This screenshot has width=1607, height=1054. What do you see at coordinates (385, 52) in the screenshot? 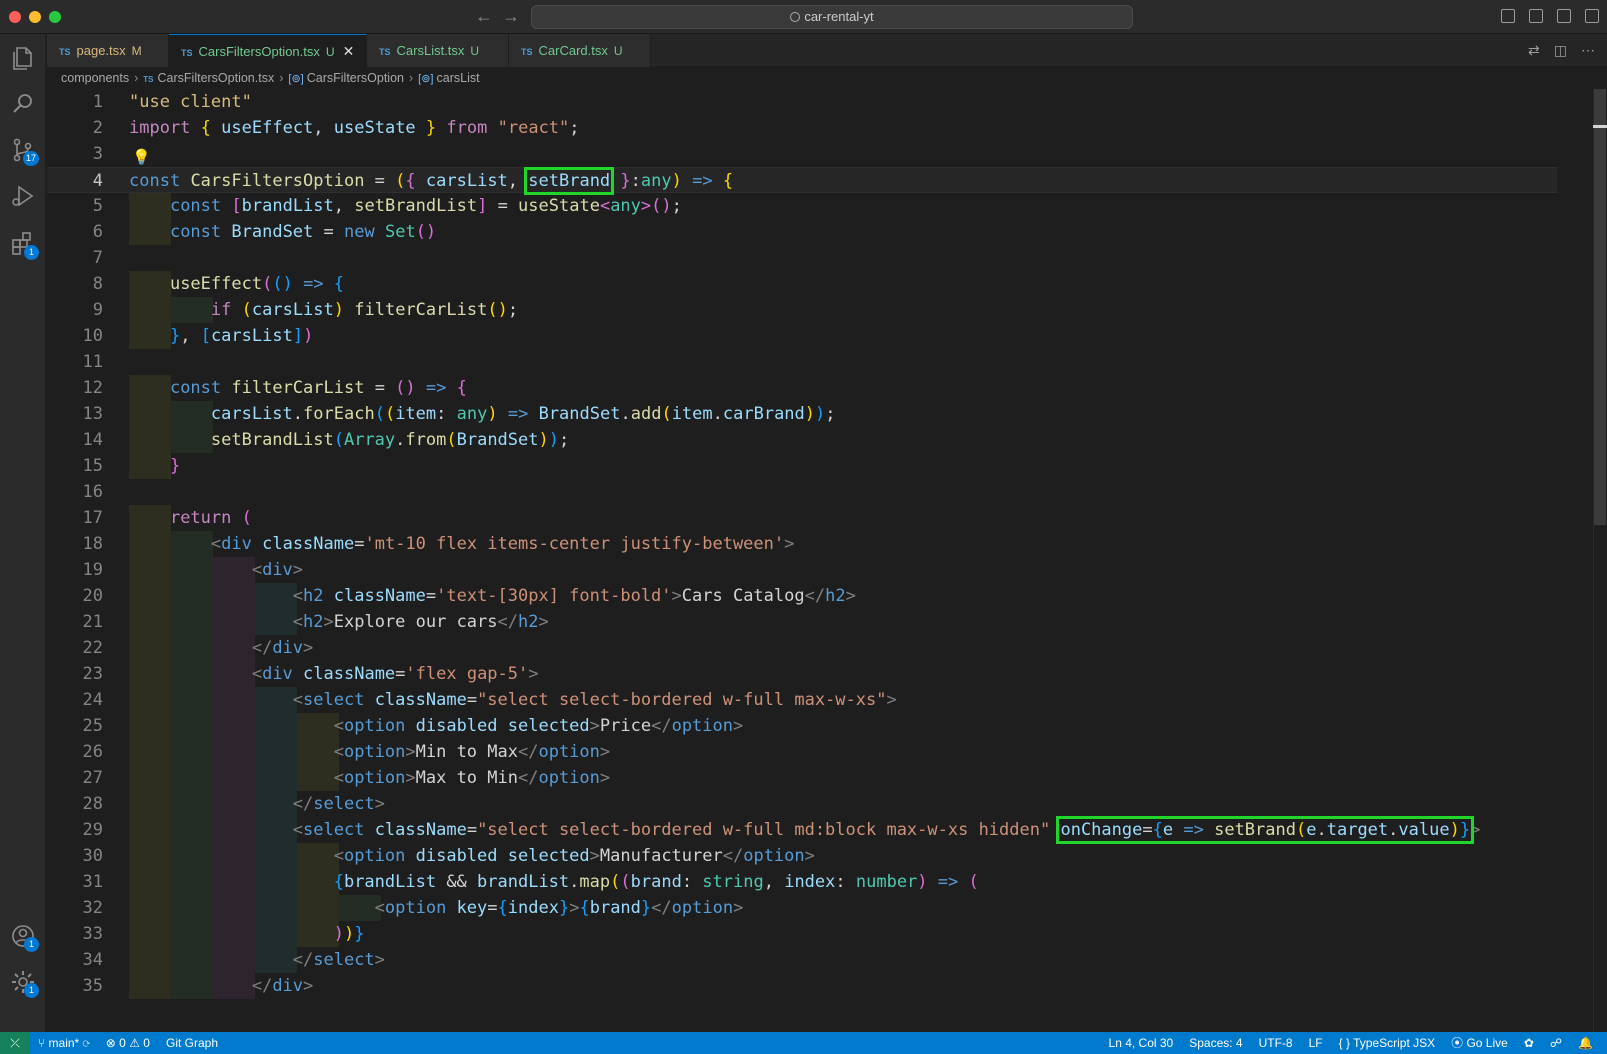
I see `typescript-icon: TS` at bounding box center [385, 52].